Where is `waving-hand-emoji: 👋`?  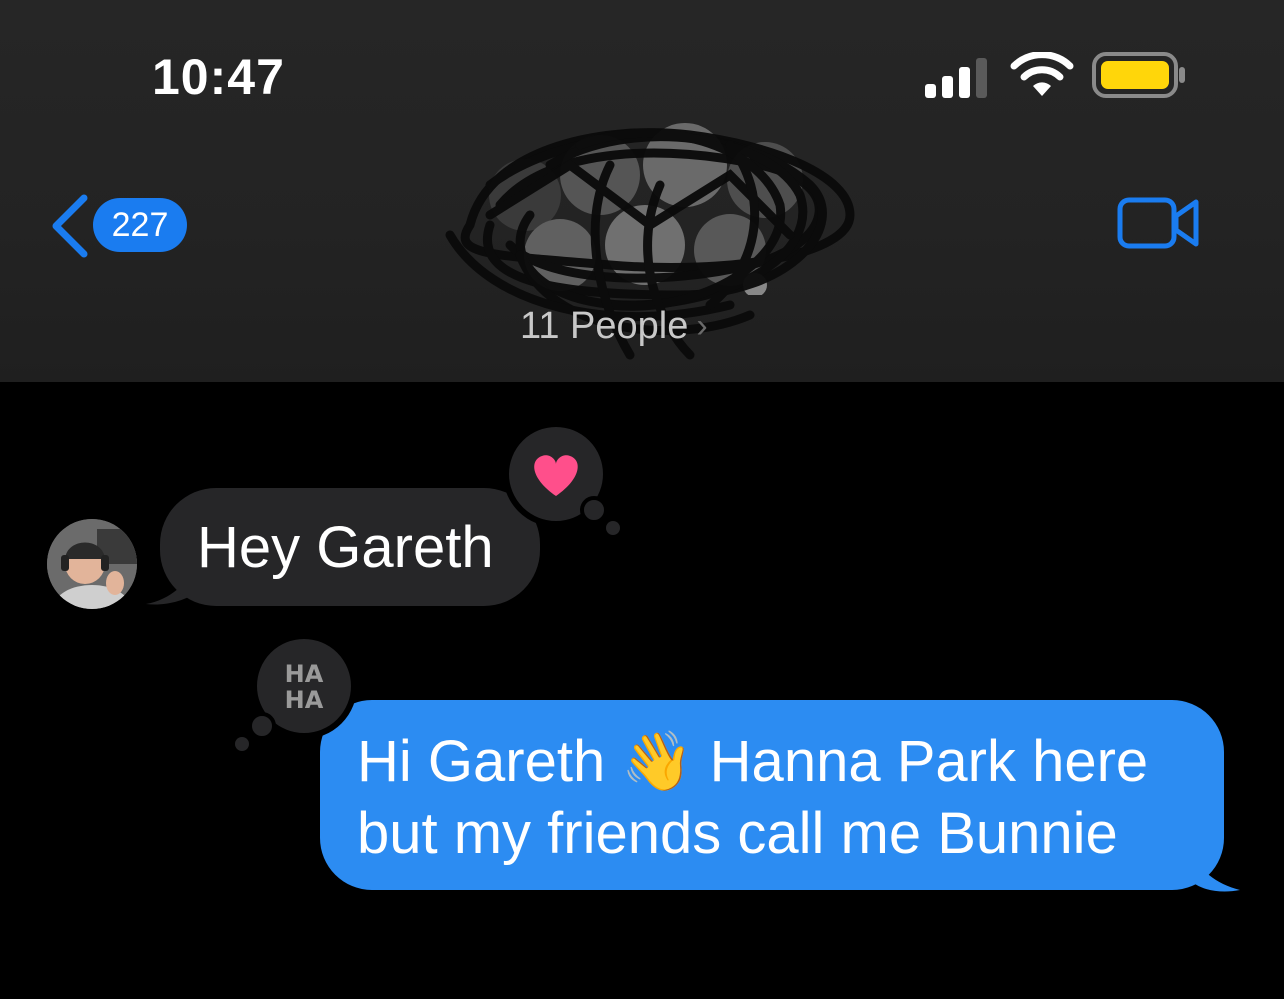
waving-hand-emoji: 👋 is located at coordinates (657, 761).